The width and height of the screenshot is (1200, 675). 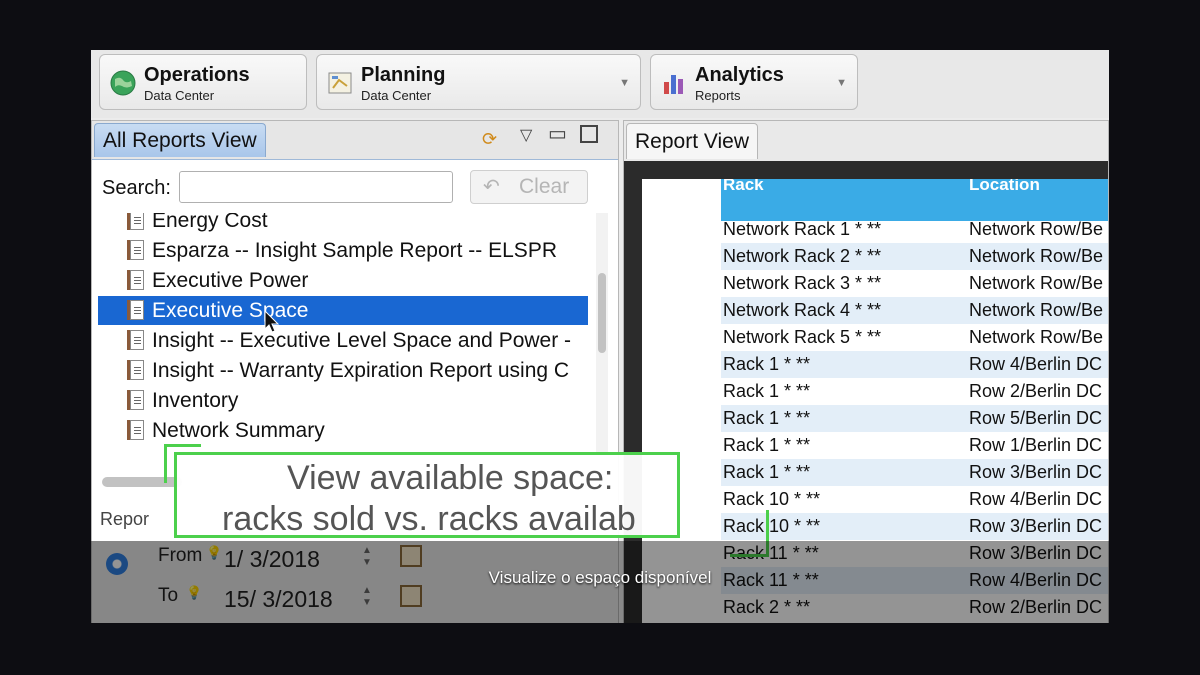 What do you see at coordinates (210, 222) in the screenshot?
I see `list-item-label: Energy Cost` at bounding box center [210, 222].